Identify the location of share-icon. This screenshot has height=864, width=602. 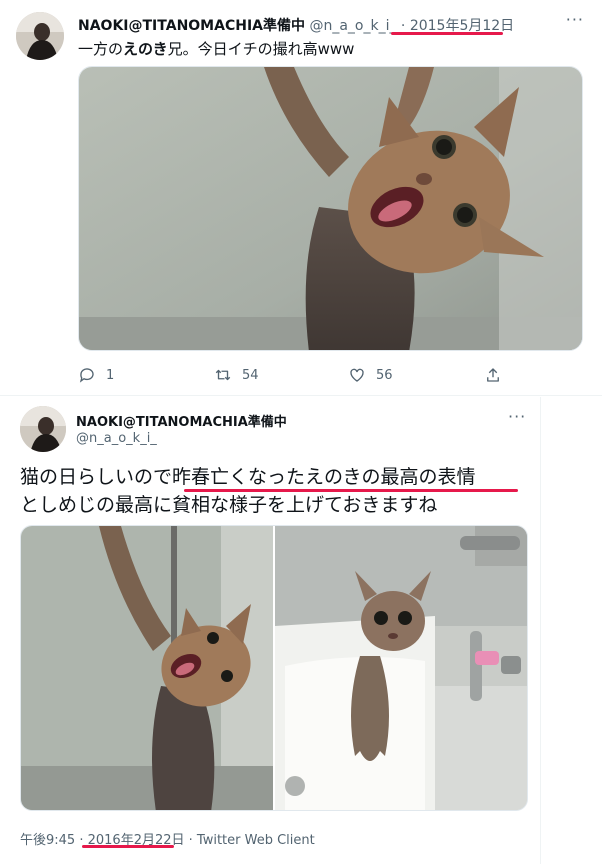
(493, 375).